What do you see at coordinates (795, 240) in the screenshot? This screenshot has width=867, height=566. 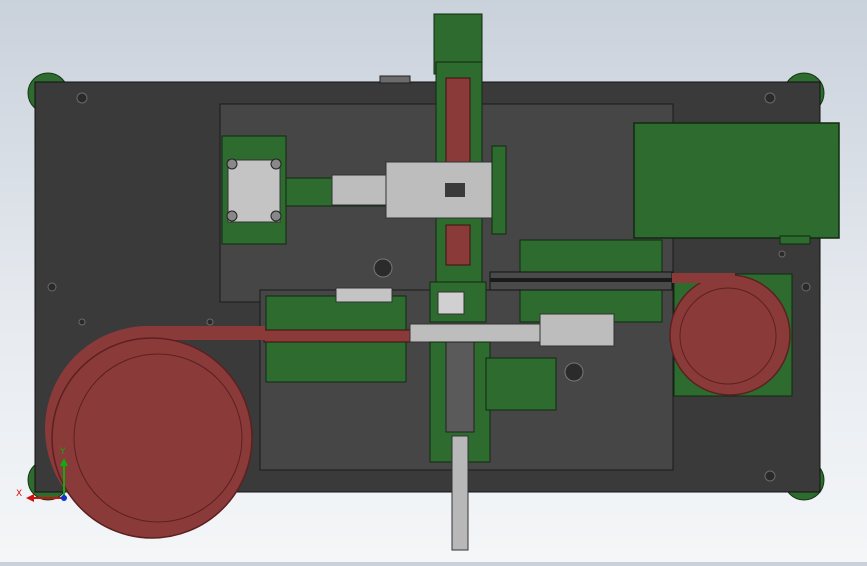 I see `control-box-foot` at bounding box center [795, 240].